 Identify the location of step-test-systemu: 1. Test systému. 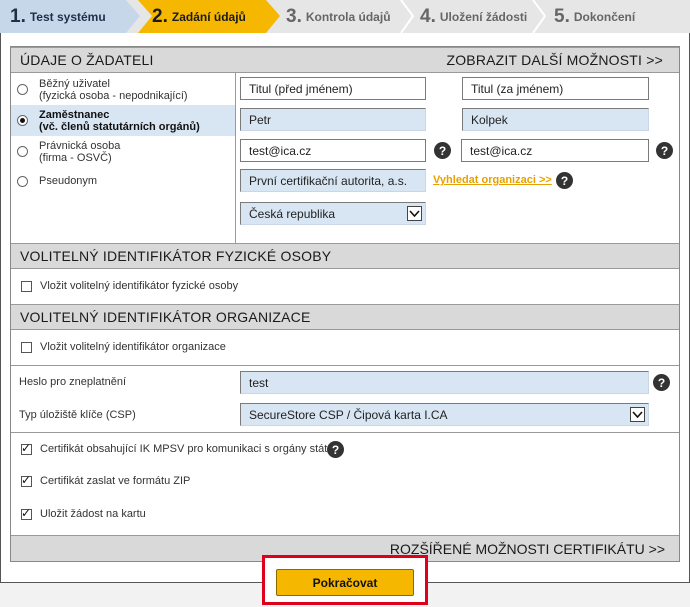
(70, 16).